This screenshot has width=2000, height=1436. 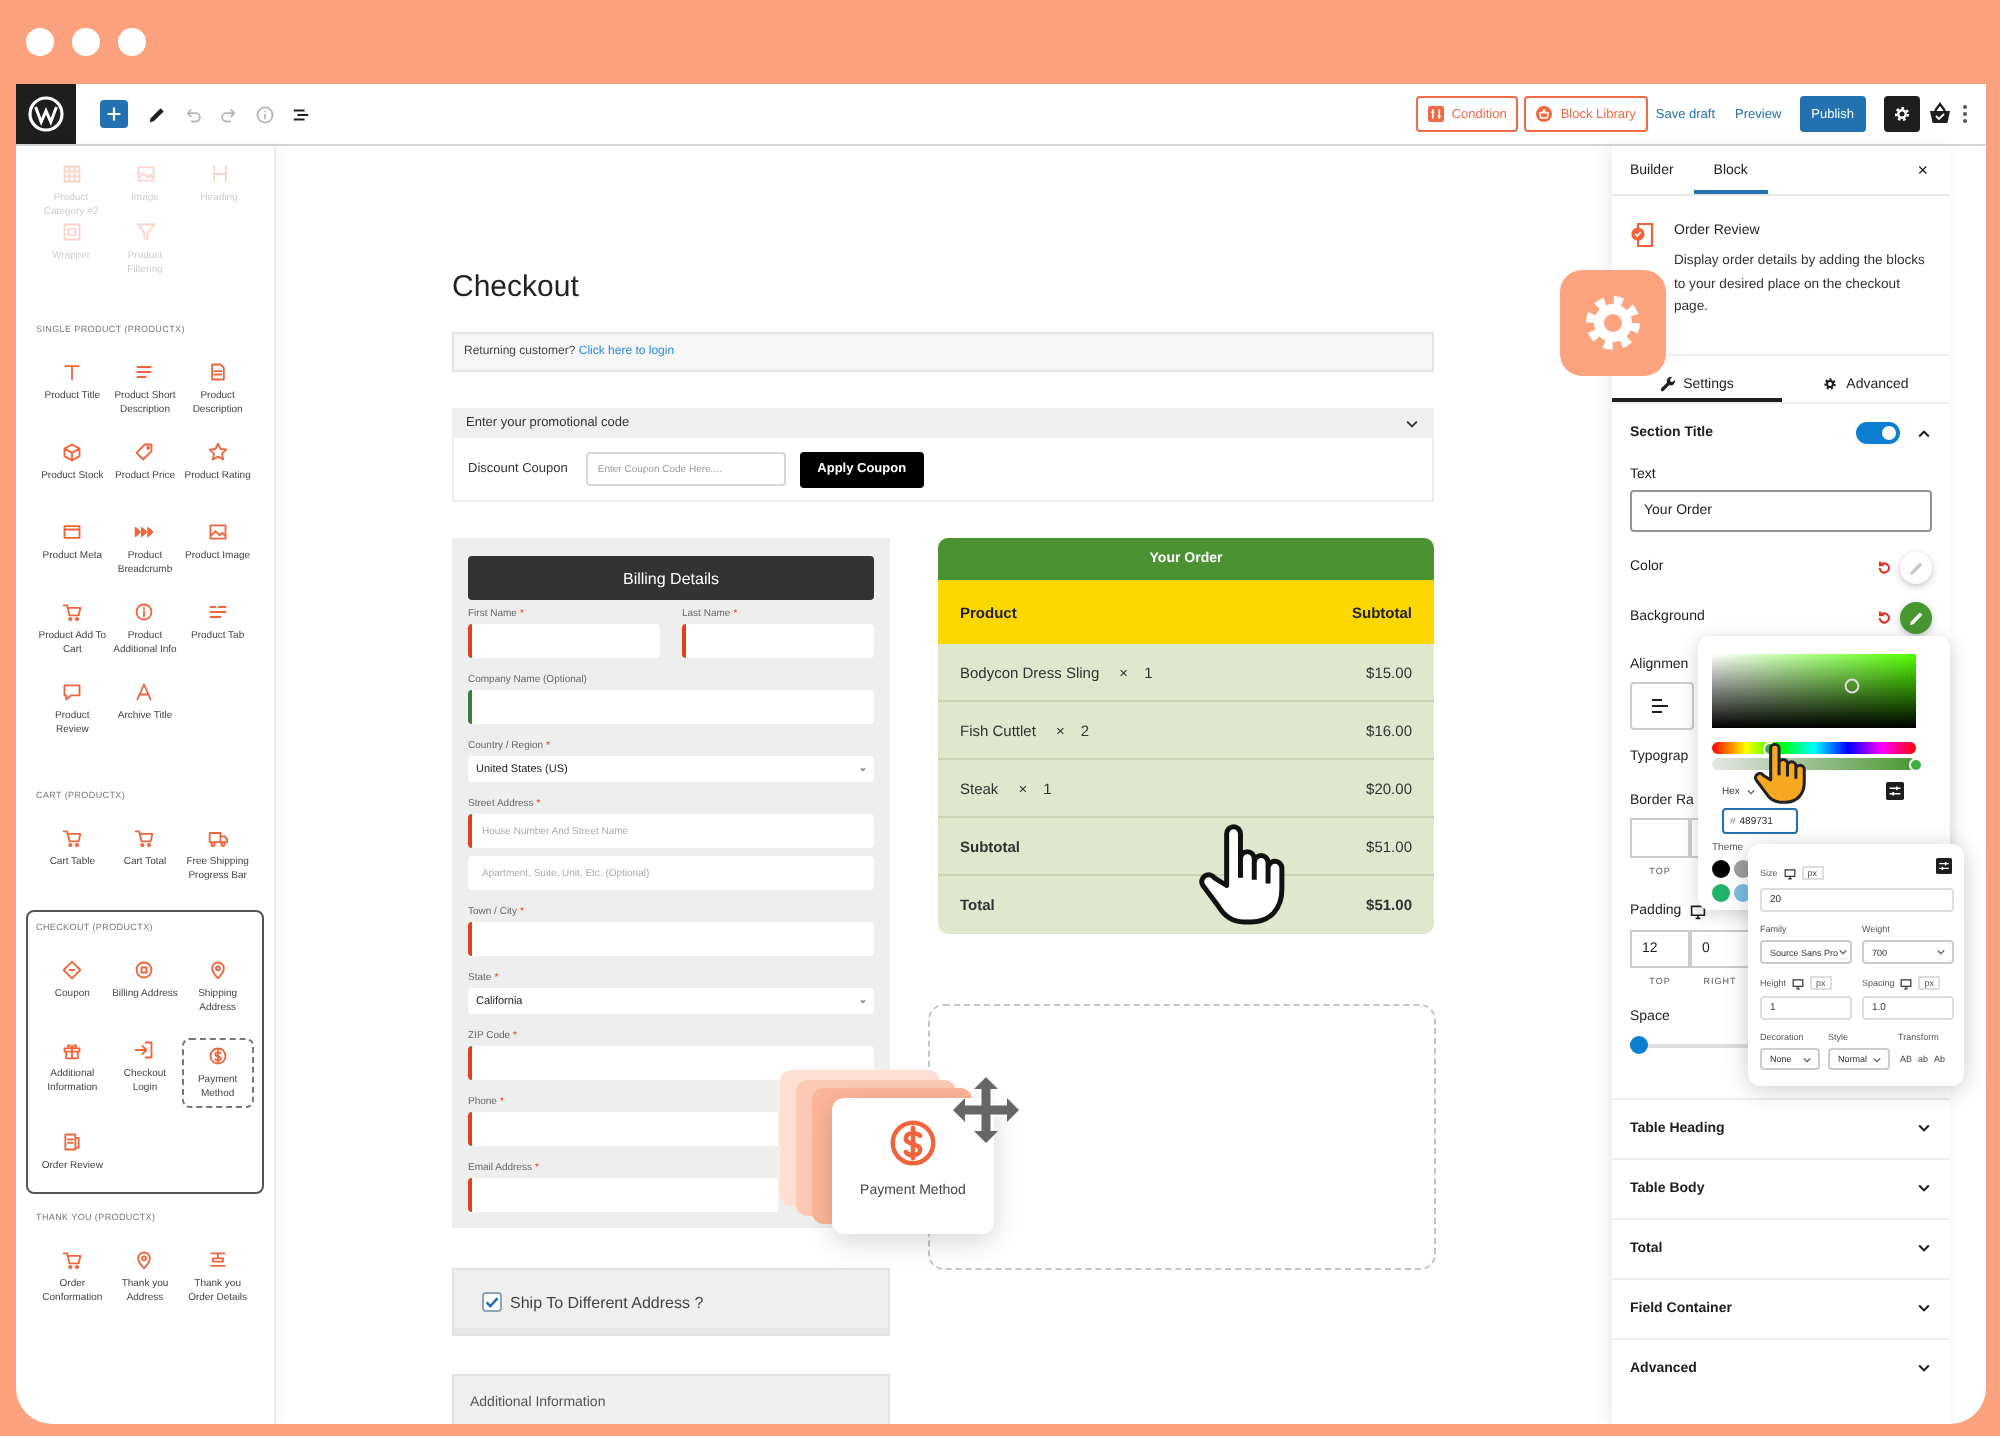 I want to click on settings-icon, so click(x=1902, y=114).